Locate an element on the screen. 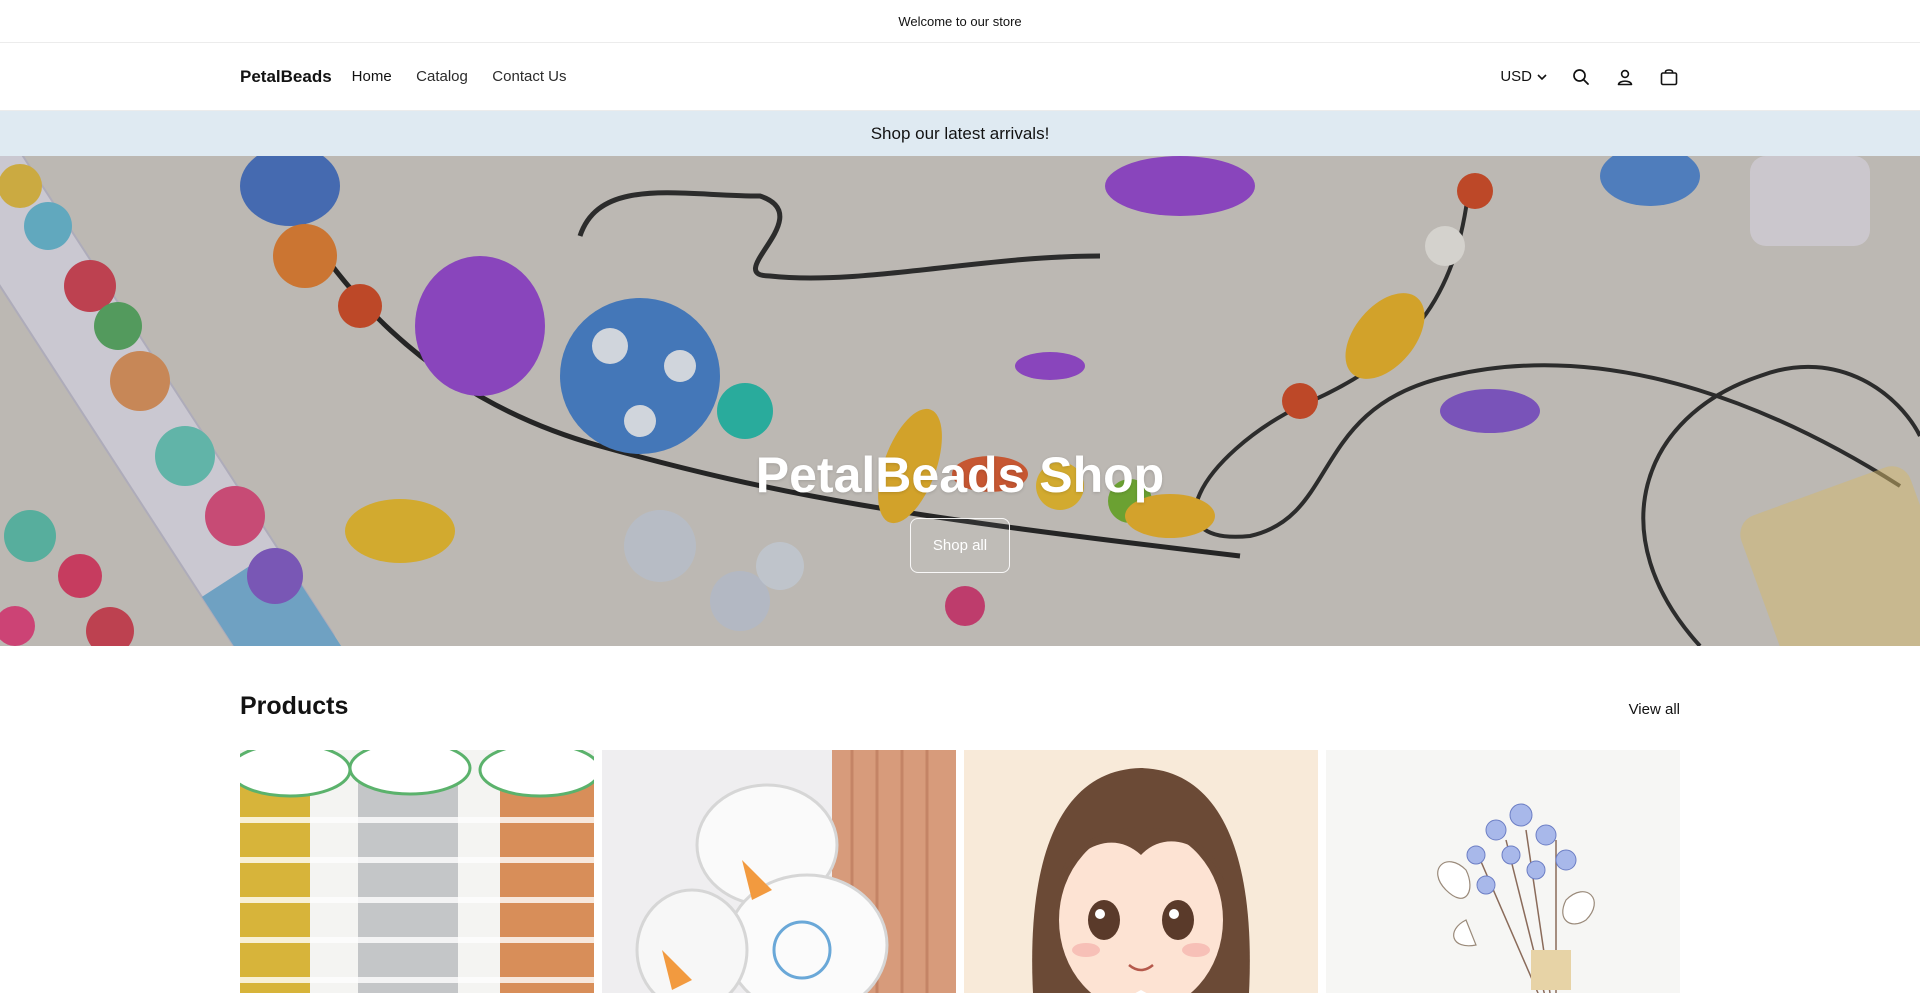 Image resolution: width=1920 pixels, height=993 pixels. announcement-bar: Welcome to our store is located at coordinates (960, 21).